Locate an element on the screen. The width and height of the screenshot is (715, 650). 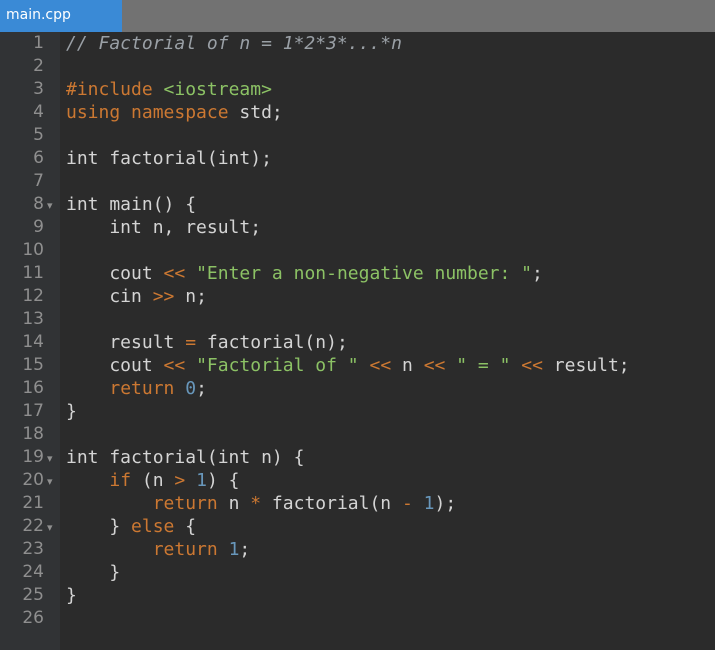
code-line: 24 } is located at coordinates (357, 572).